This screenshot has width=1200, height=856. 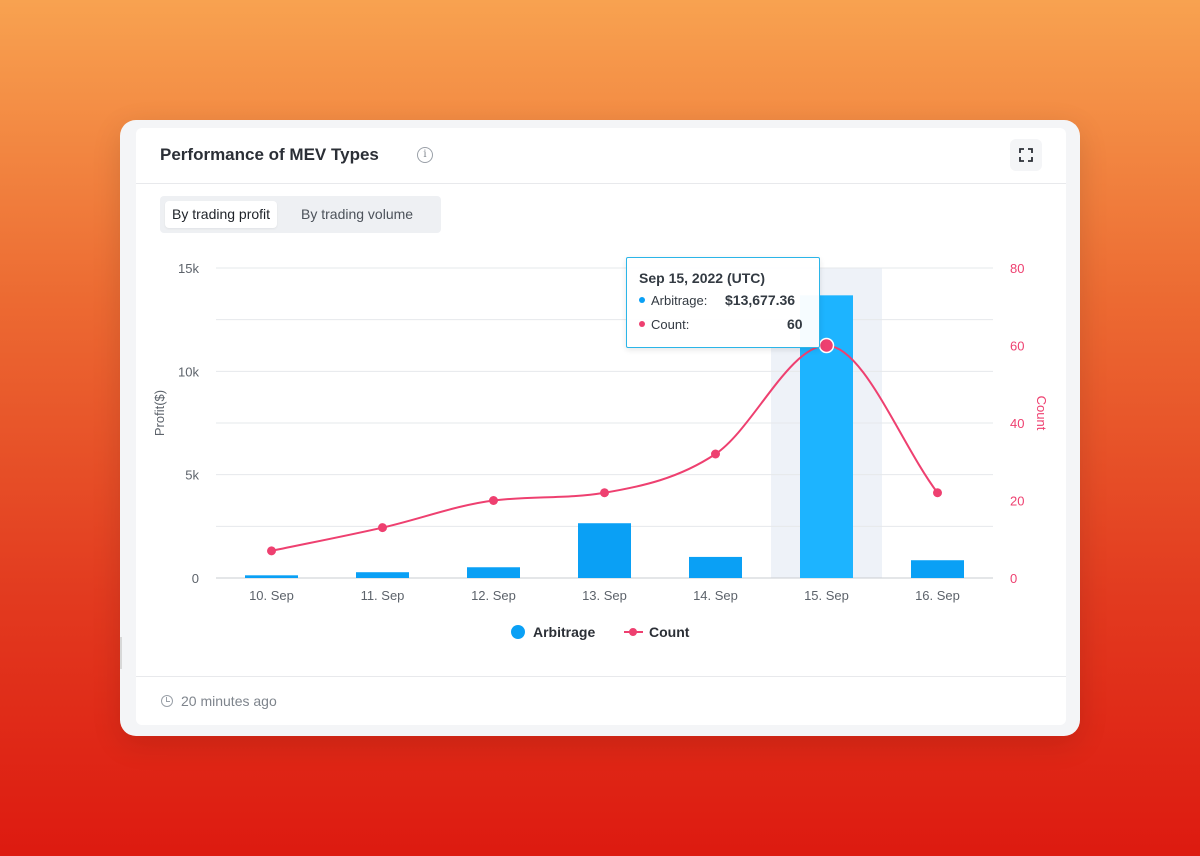 What do you see at coordinates (937, 595) in the screenshot?
I see `x-tick-label: 16. Sep` at bounding box center [937, 595].